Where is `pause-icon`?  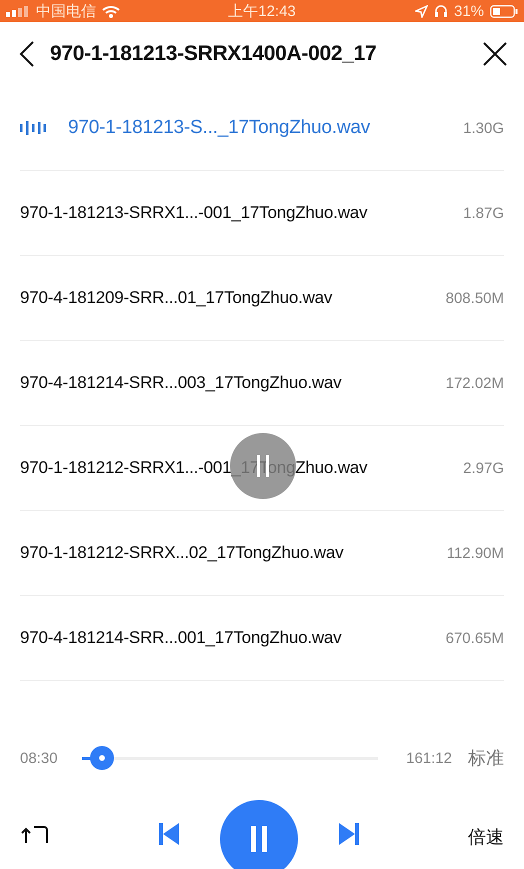
pause-icon is located at coordinates (259, 839).